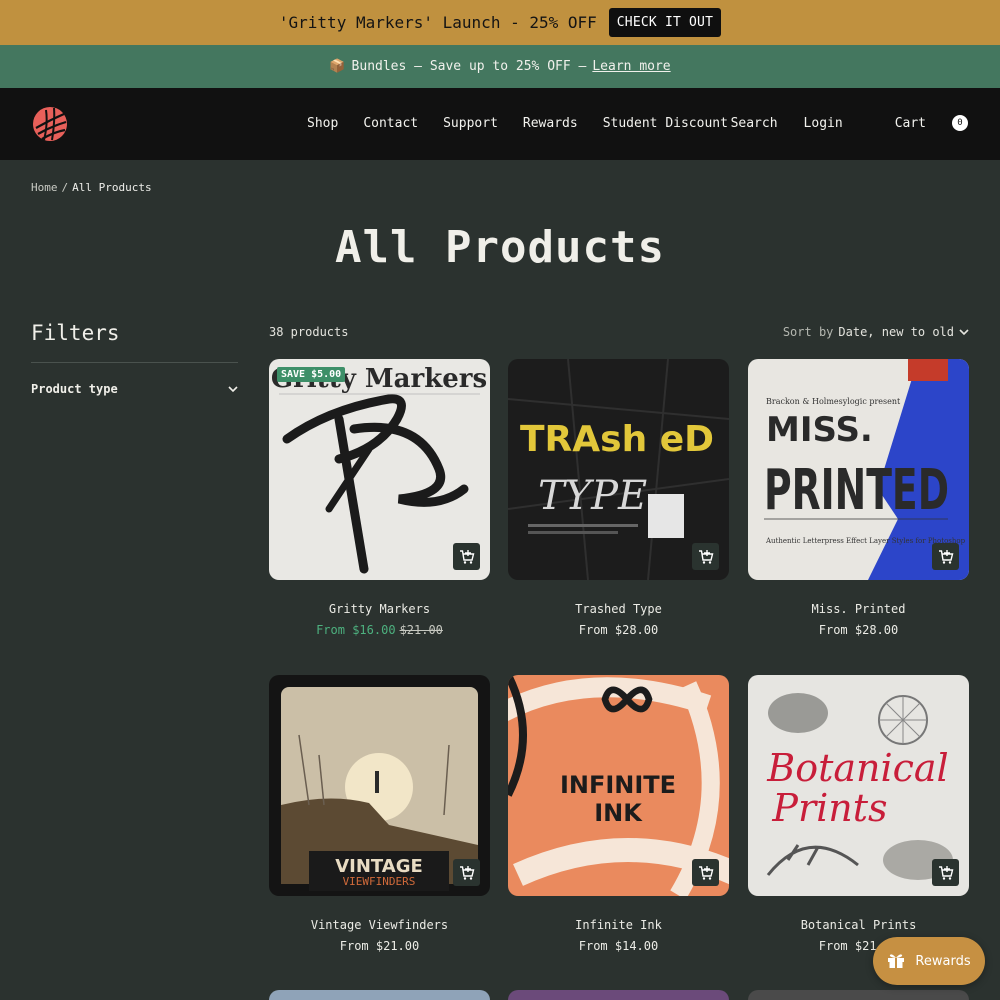 This screenshot has width=1000, height=1000. Describe the element at coordinates (112, 187) in the screenshot. I see `breadcrumb-current: All Products` at that location.